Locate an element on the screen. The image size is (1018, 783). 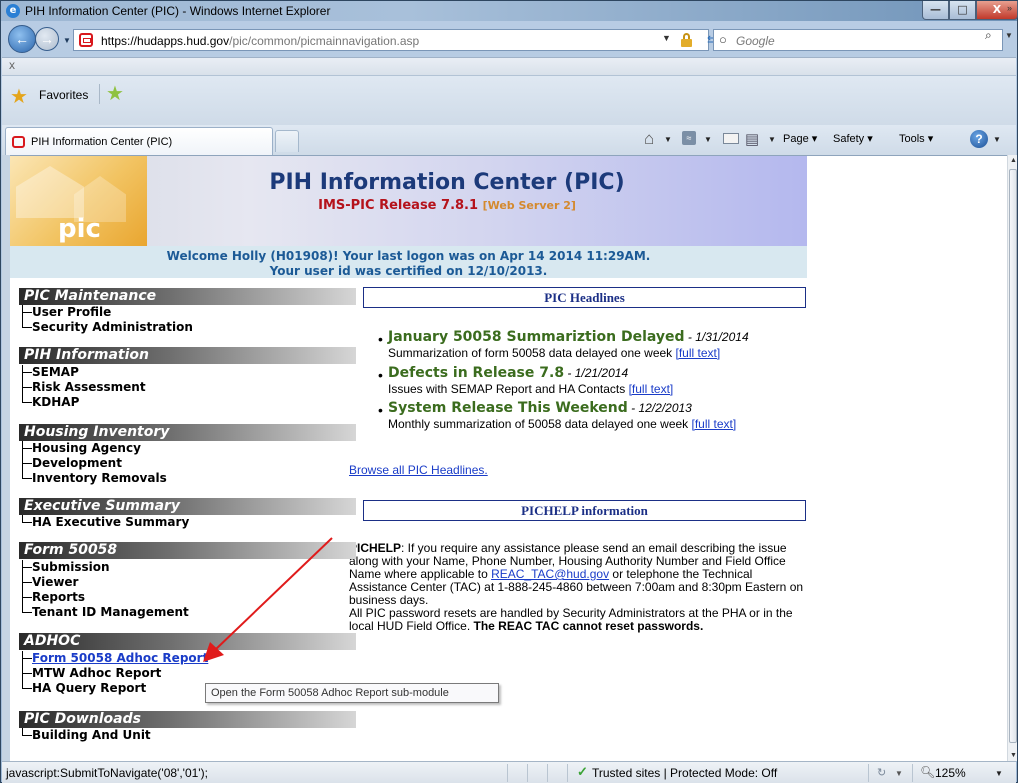
nav-item-label: Form 50058 Adhoc Report is located at coordinates (120, 658).